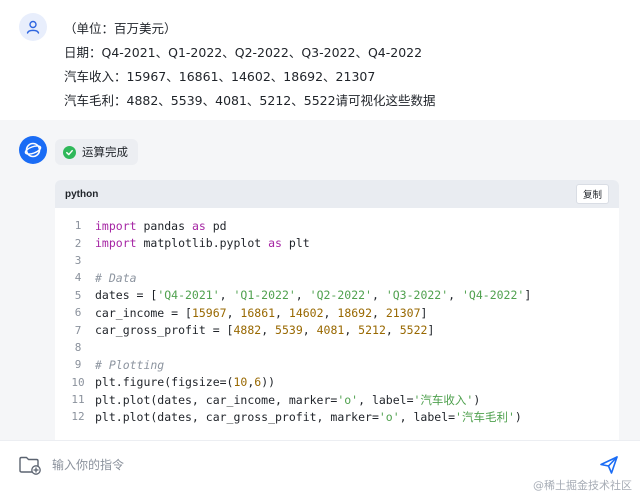 Image resolution: width=640 pixels, height=497 pixels. What do you see at coordinates (82, 194) in the screenshot?
I see `code-language-label: python` at bounding box center [82, 194].